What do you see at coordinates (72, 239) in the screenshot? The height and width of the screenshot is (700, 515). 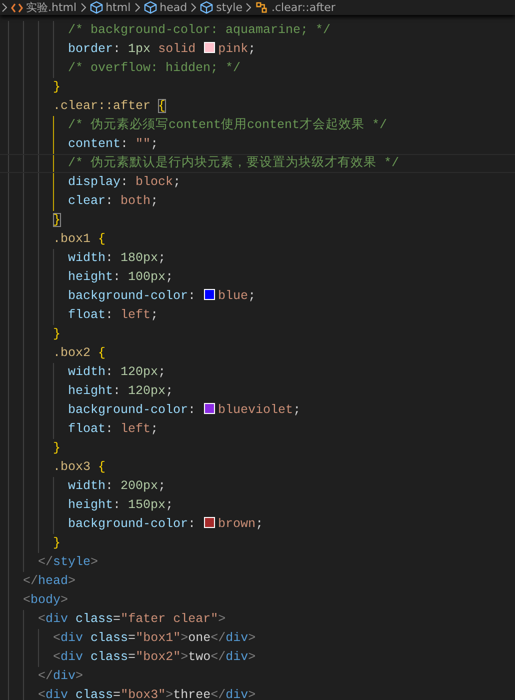 I see `css-selector: .box1` at bounding box center [72, 239].